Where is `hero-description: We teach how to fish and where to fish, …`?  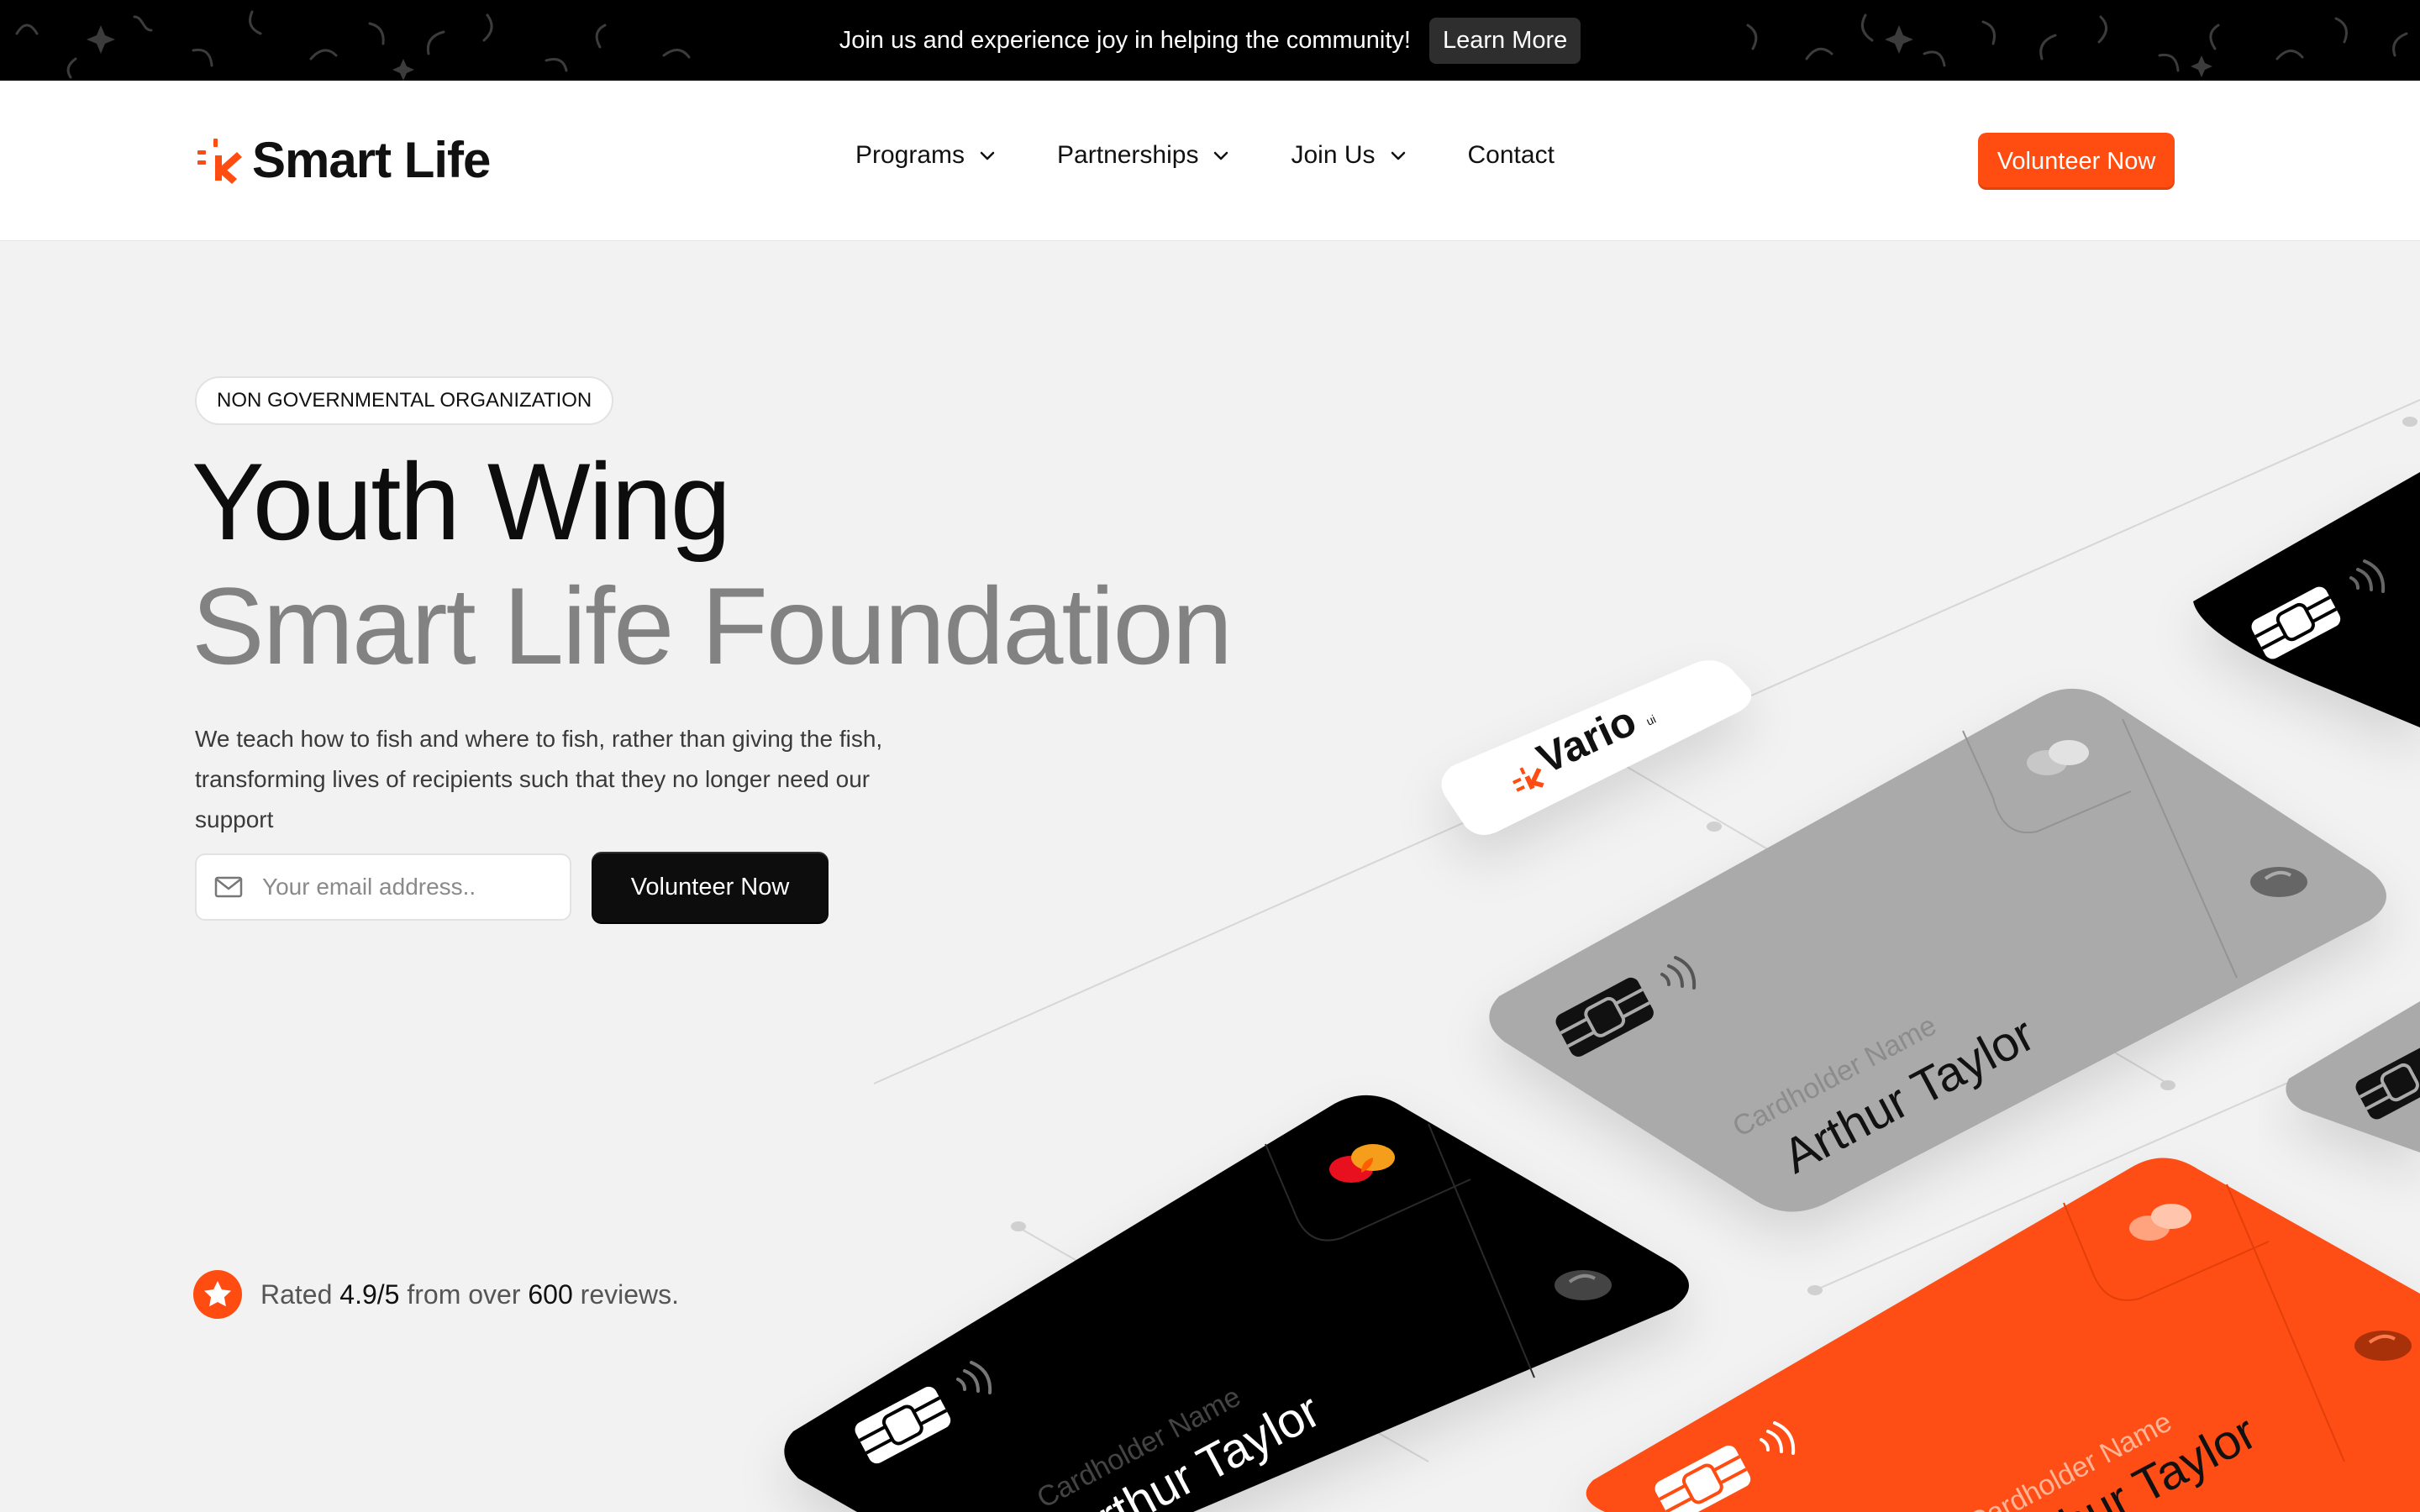
hero-description: We teach how to fish and where to fish, … is located at coordinates (539, 779).